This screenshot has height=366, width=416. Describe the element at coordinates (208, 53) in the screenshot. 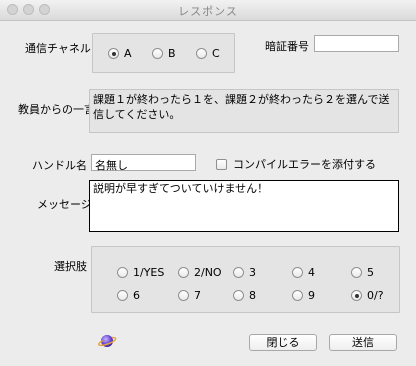

I see `channel-radio-c: C` at that location.